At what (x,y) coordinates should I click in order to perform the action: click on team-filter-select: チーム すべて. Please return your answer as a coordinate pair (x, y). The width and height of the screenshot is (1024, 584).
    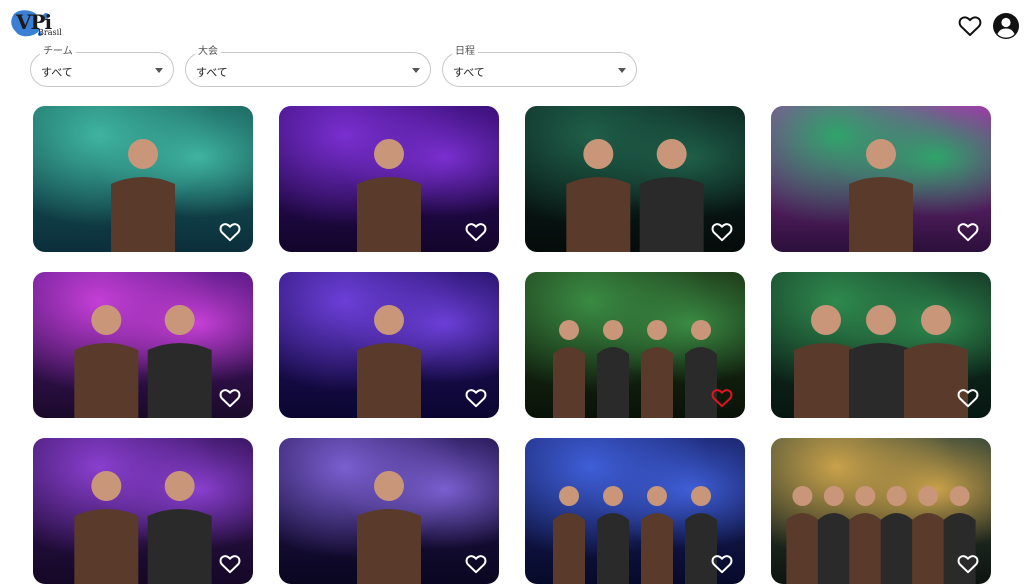
    Looking at the image, I should click on (102, 66).